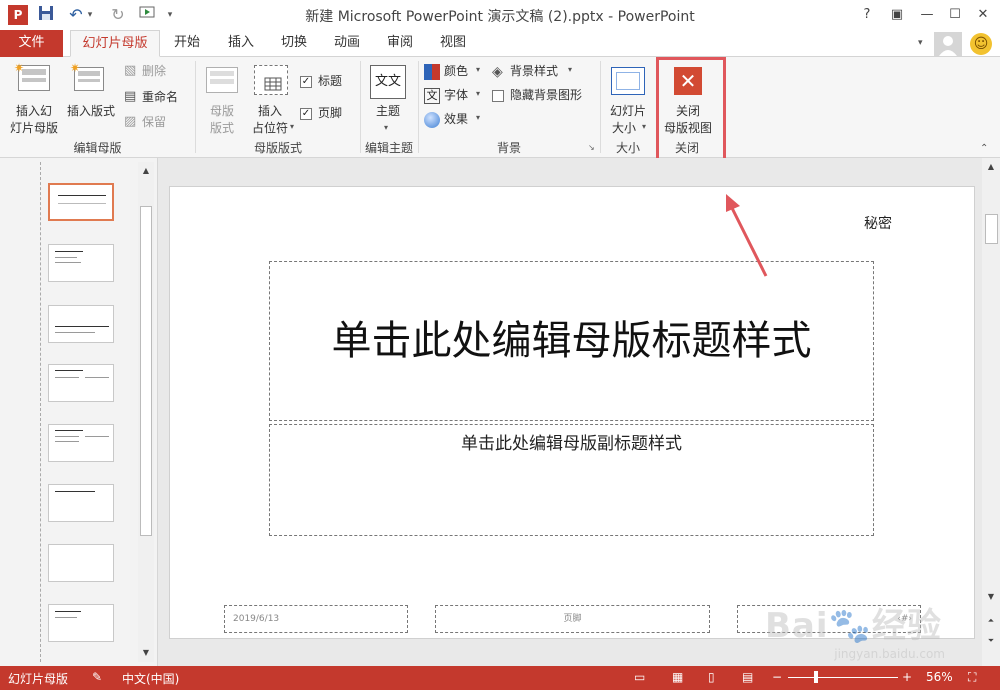 The height and width of the screenshot is (690, 1000). Describe the element at coordinates (478, 93) in the screenshot. I see `fonts-dropdown-icon: ▾` at that location.